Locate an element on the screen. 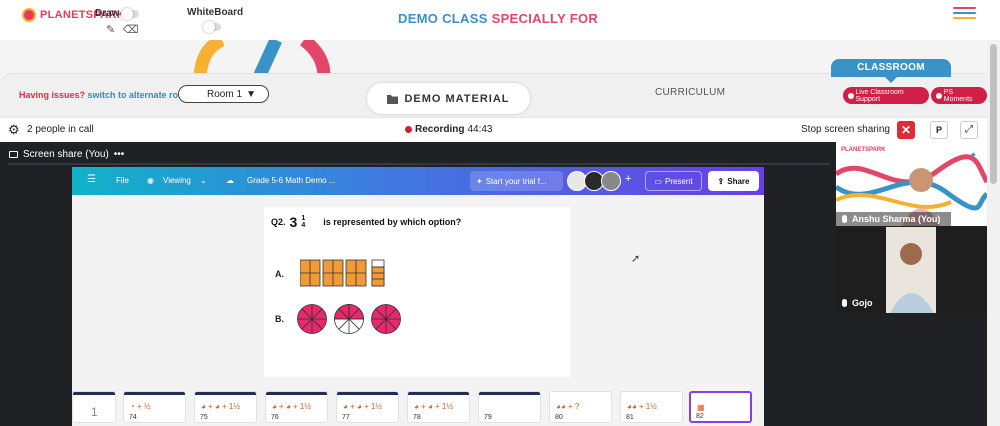 The height and width of the screenshot is (426, 1000). thumbnail-content: ▦ is located at coordinates (701, 407).